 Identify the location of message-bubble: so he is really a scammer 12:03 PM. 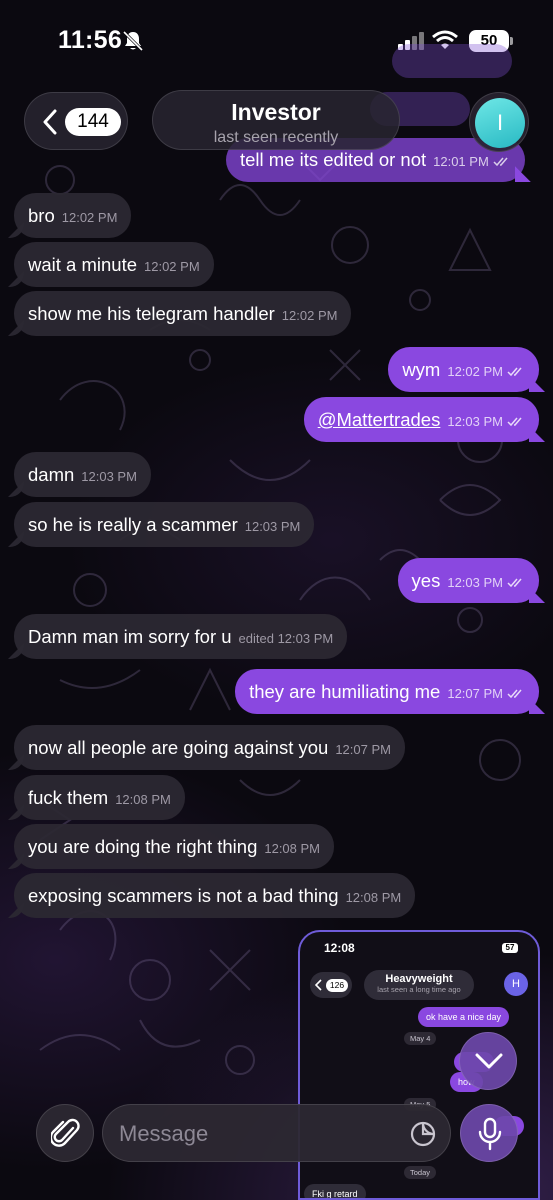
(164, 524).